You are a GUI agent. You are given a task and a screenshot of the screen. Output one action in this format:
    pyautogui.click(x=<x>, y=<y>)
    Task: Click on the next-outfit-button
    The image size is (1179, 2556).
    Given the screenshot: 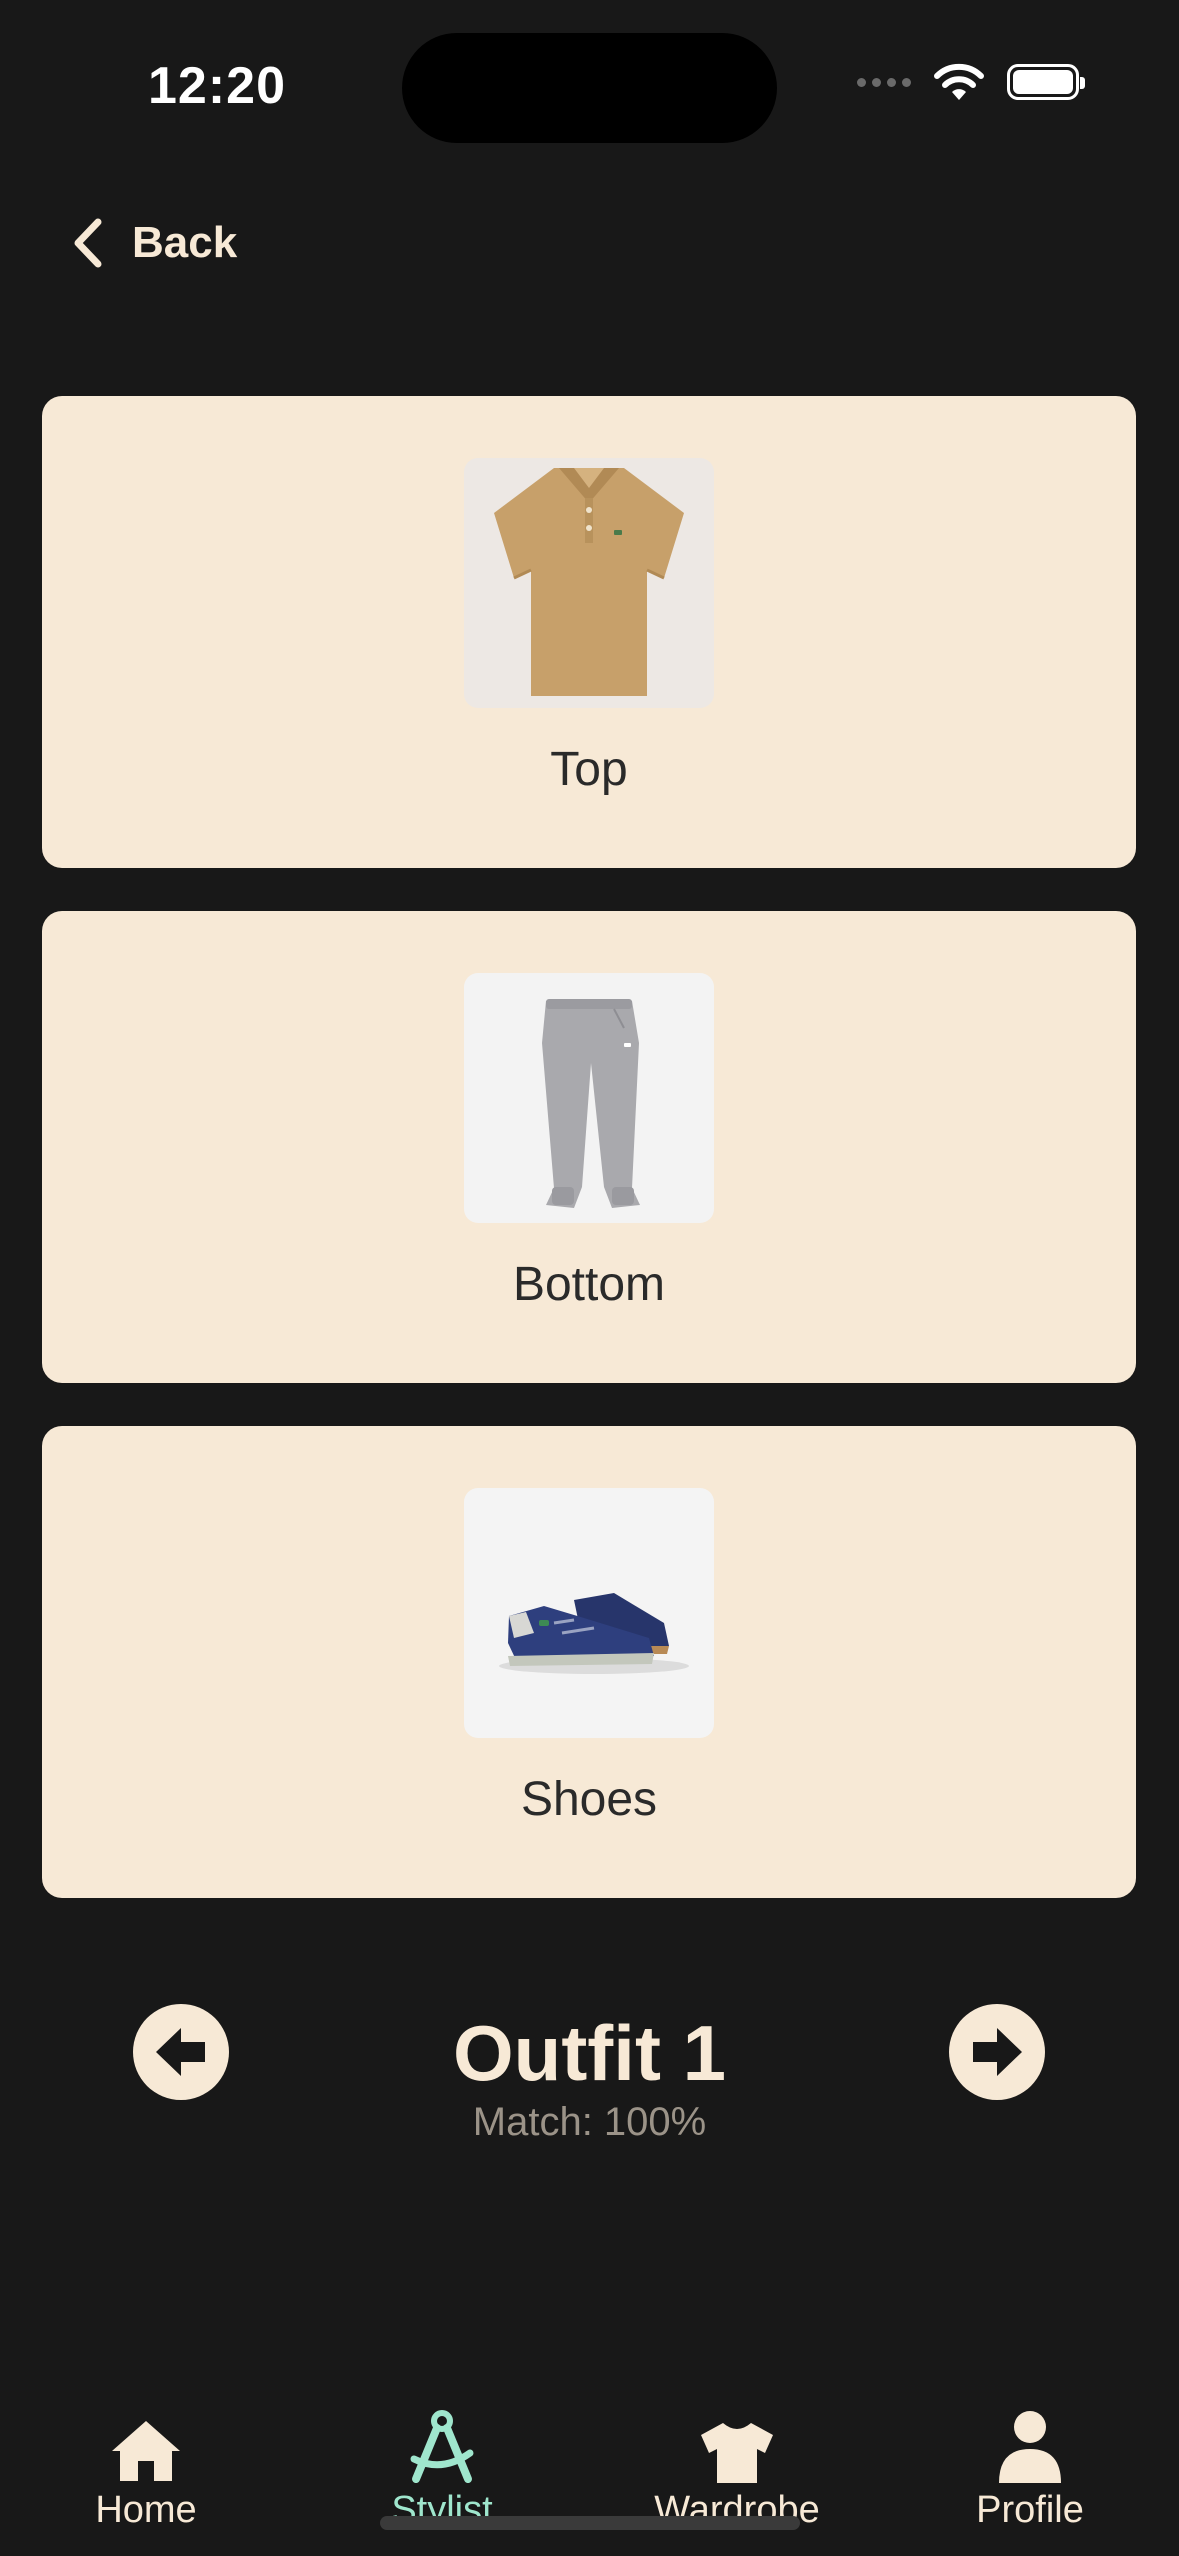 What is the action you would take?
    pyautogui.click(x=997, y=2052)
    